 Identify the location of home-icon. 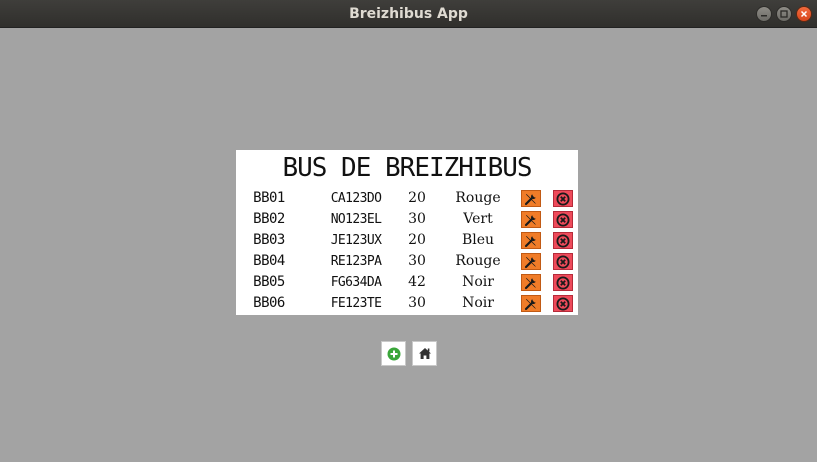
(424, 353).